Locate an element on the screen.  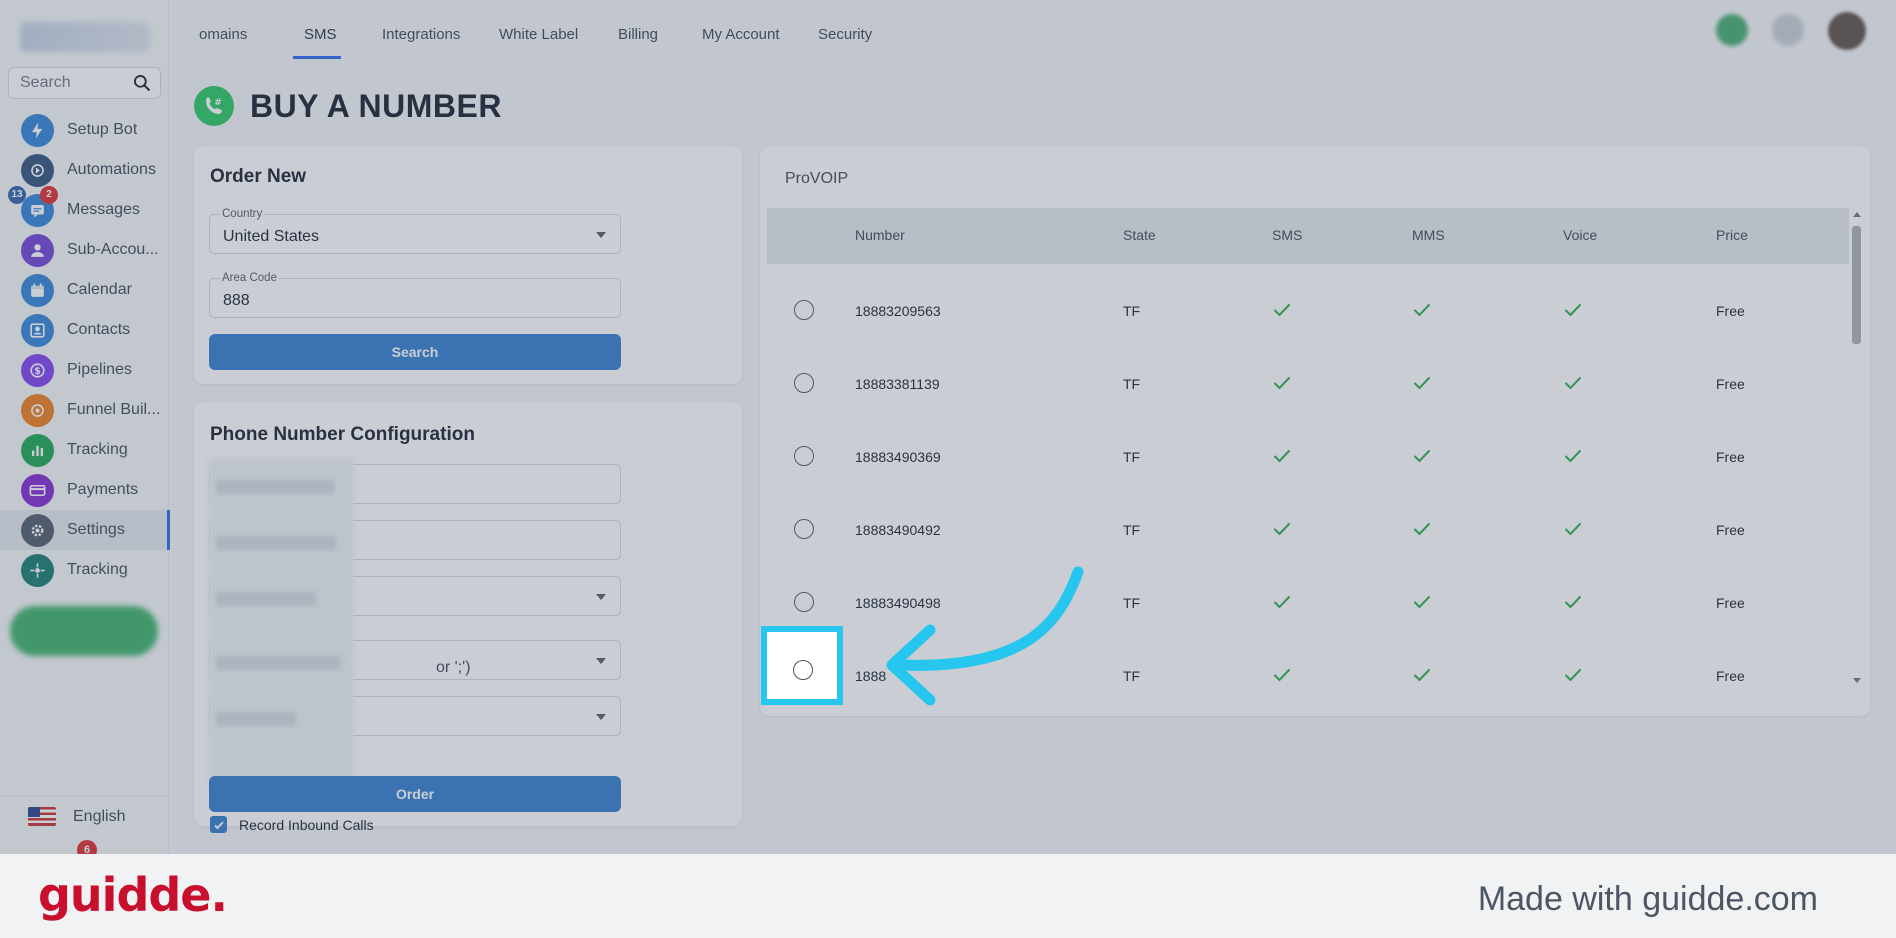
sidebar-item-automations: Automations is located at coordinates (84, 170).